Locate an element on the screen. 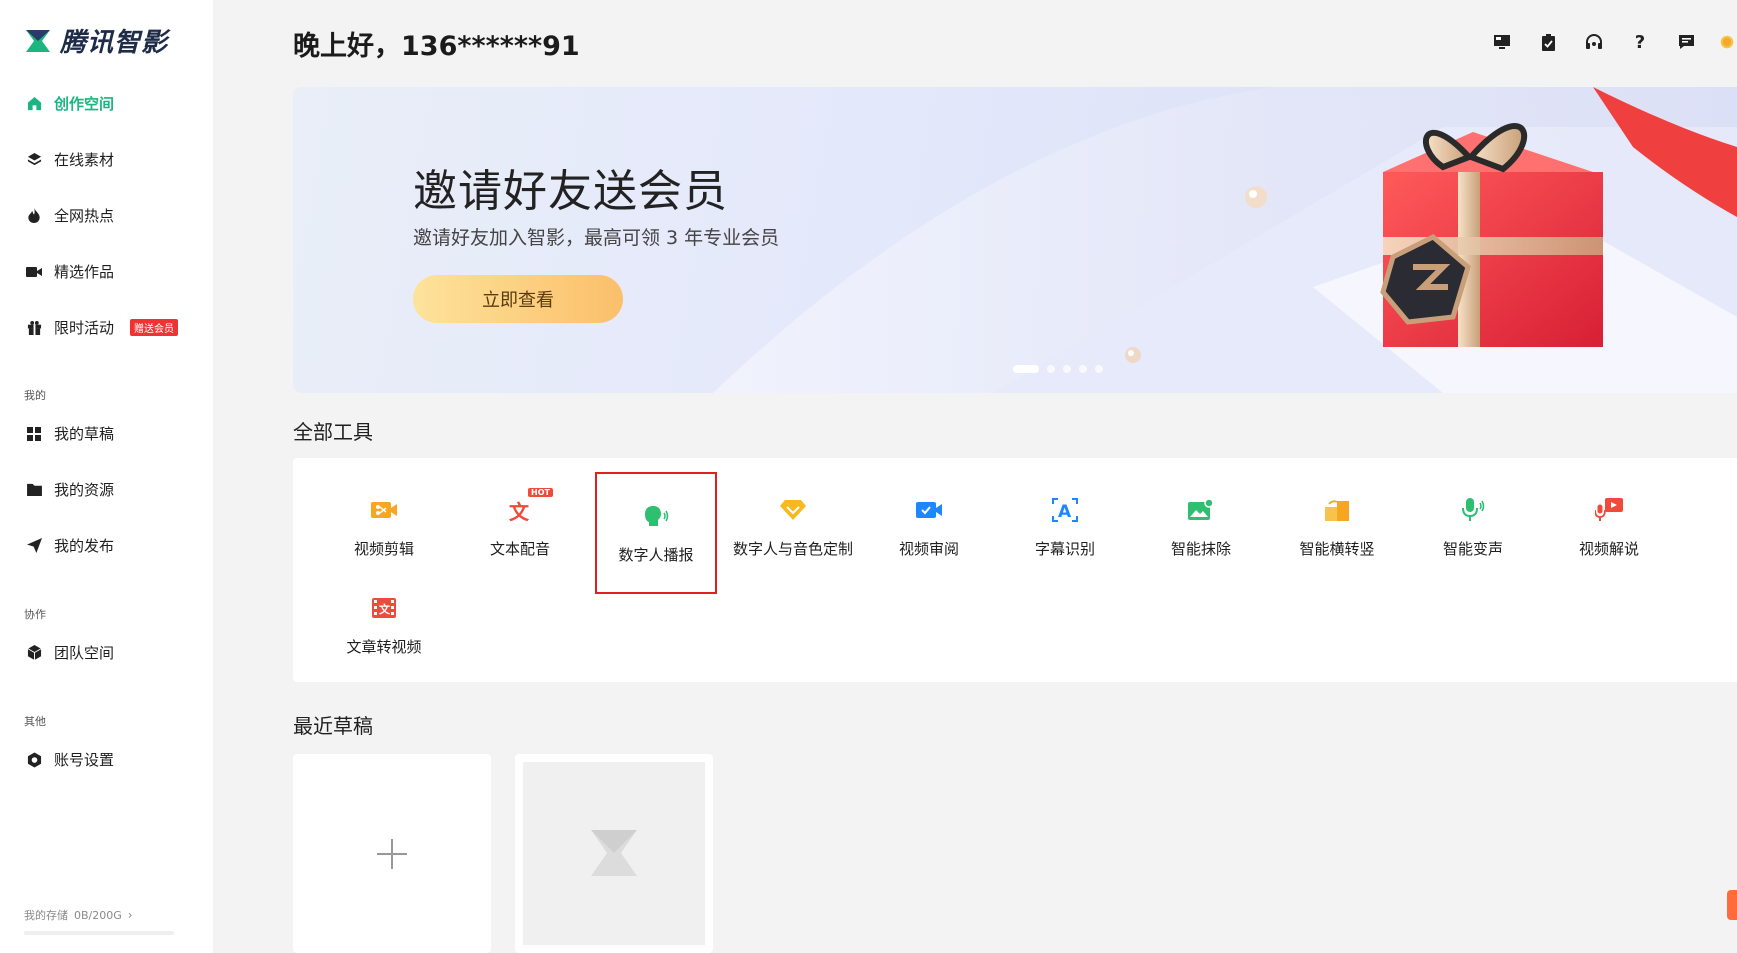 The width and height of the screenshot is (1737, 953). home-icon is located at coordinates (34, 104).